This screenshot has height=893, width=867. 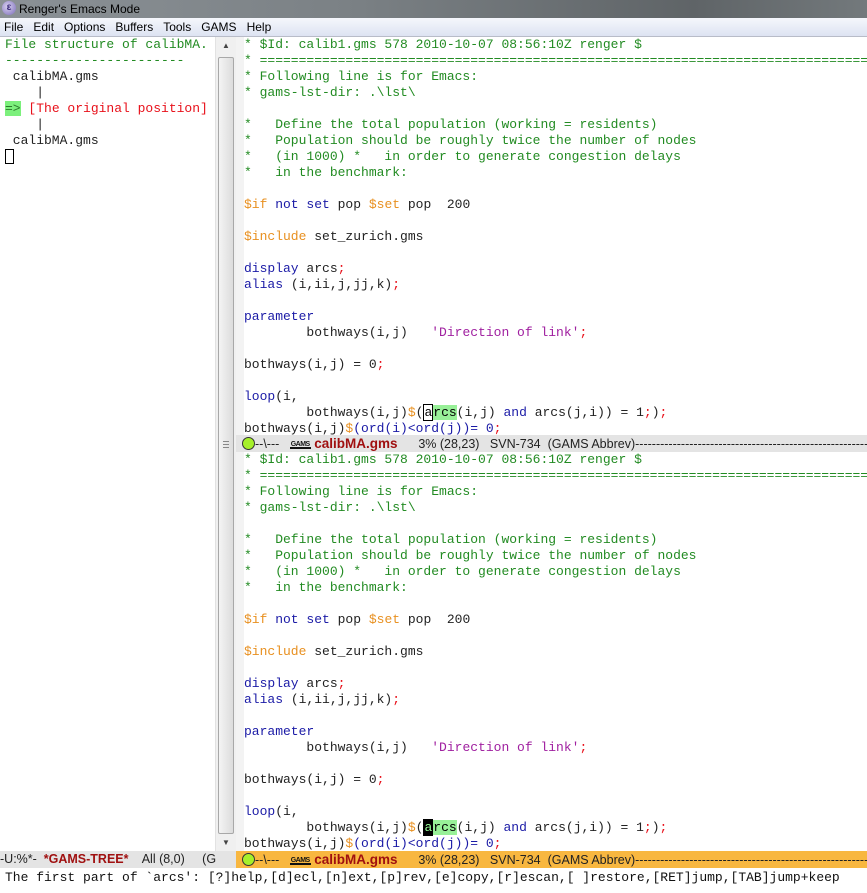 I want to click on code-token: (i,ii,j,jj,k), so click(x=338, y=699).